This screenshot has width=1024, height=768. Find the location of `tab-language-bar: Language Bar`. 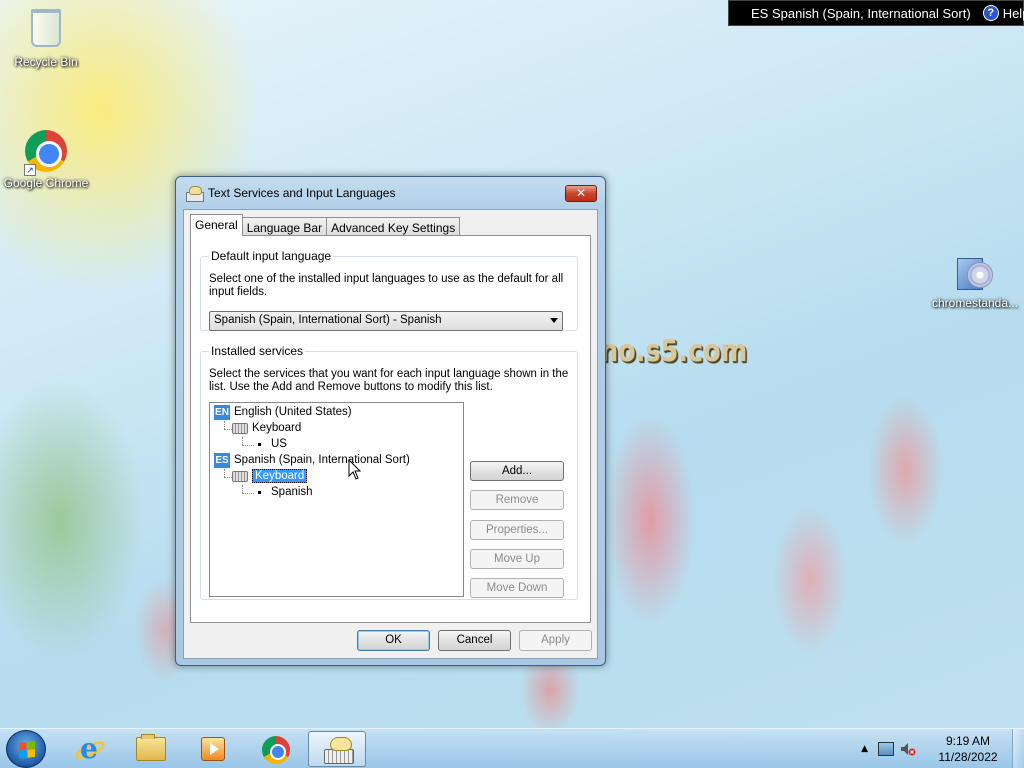

tab-language-bar: Language Bar is located at coordinates (284, 226).